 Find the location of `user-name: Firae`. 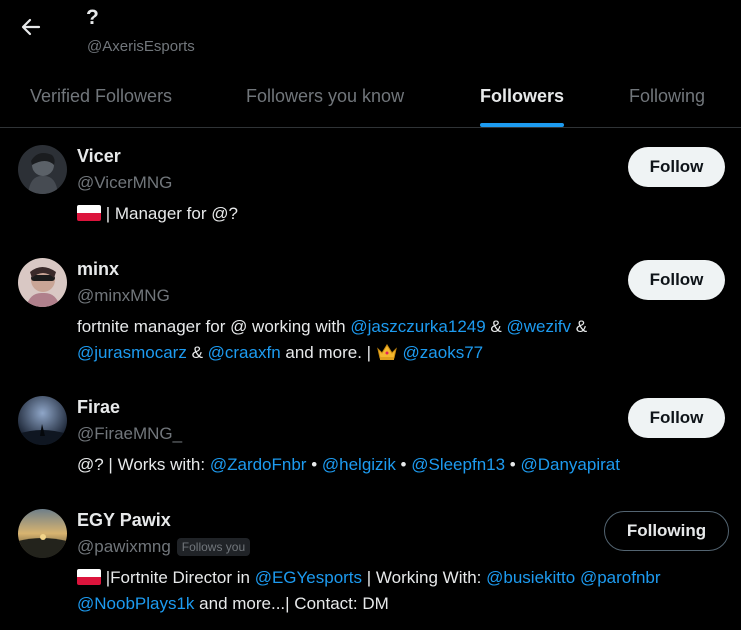

user-name: Firae is located at coordinates (98, 407).